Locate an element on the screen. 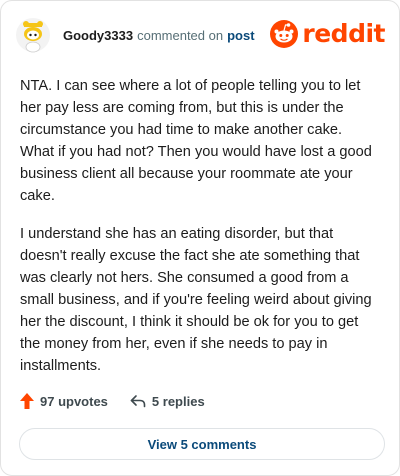 Image resolution: width=400 pixels, height=476 pixels. upvote-arrow-icon is located at coordinates (27, 401).